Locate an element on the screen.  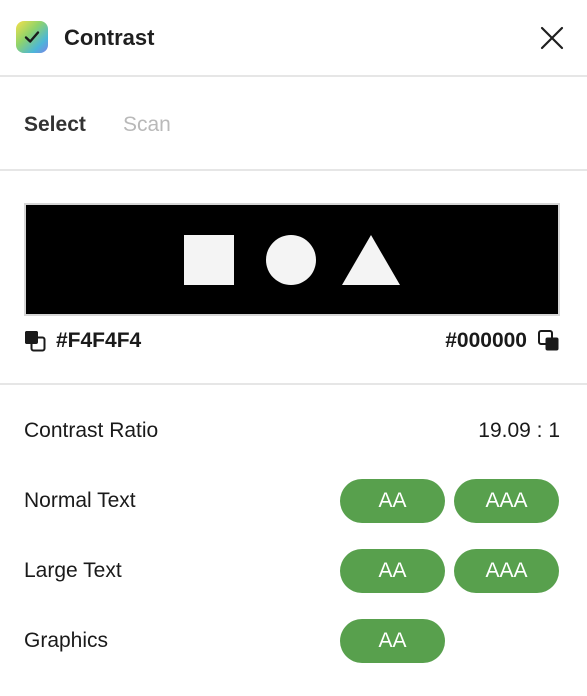
background-layer-icon is located at coordinates (549, 341).